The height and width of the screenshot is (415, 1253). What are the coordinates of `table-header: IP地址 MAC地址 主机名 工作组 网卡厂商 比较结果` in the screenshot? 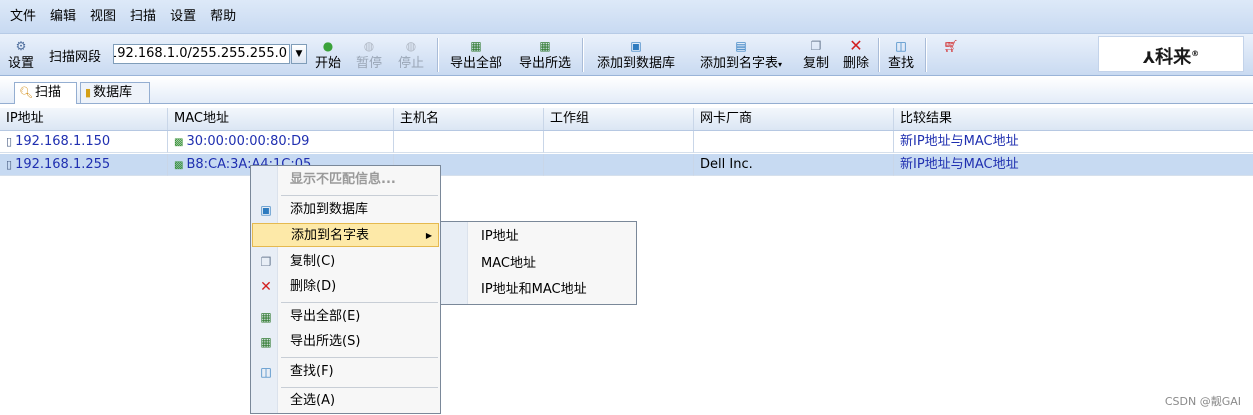 It's located at (626, 119).